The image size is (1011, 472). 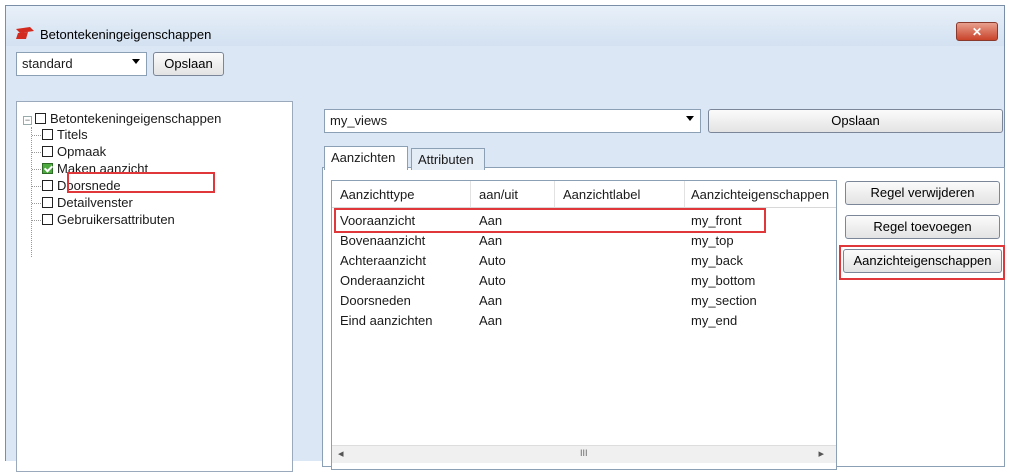 What do you see at coordinates (821, 453) in the screenshot?
I see `scroll-right-icon: ▸` at bounding box center [821, 453].